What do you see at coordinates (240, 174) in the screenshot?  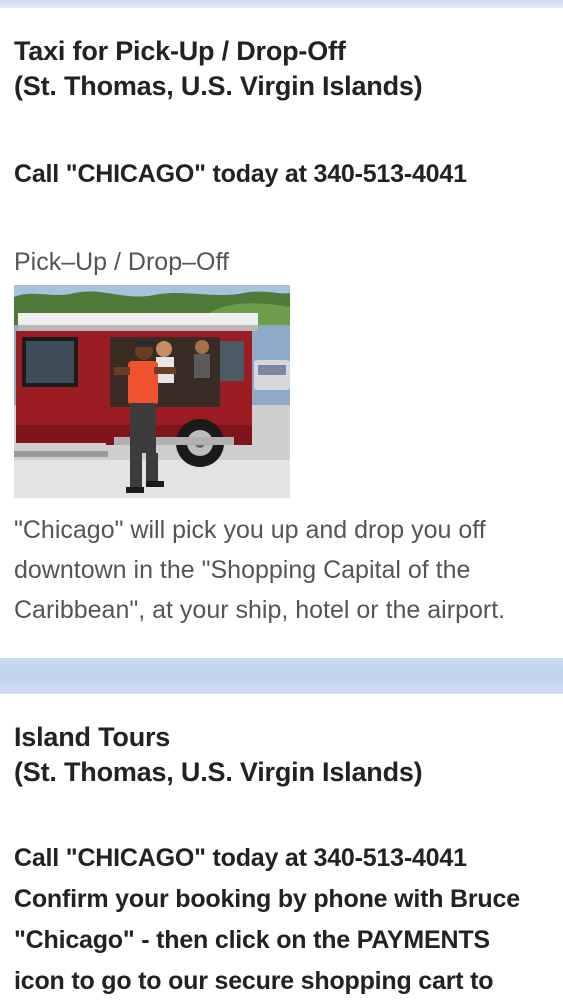 I see `taxi-call-text: Call "CHICAGO" today at 340-513-4041` at bounding box center [240, 174].